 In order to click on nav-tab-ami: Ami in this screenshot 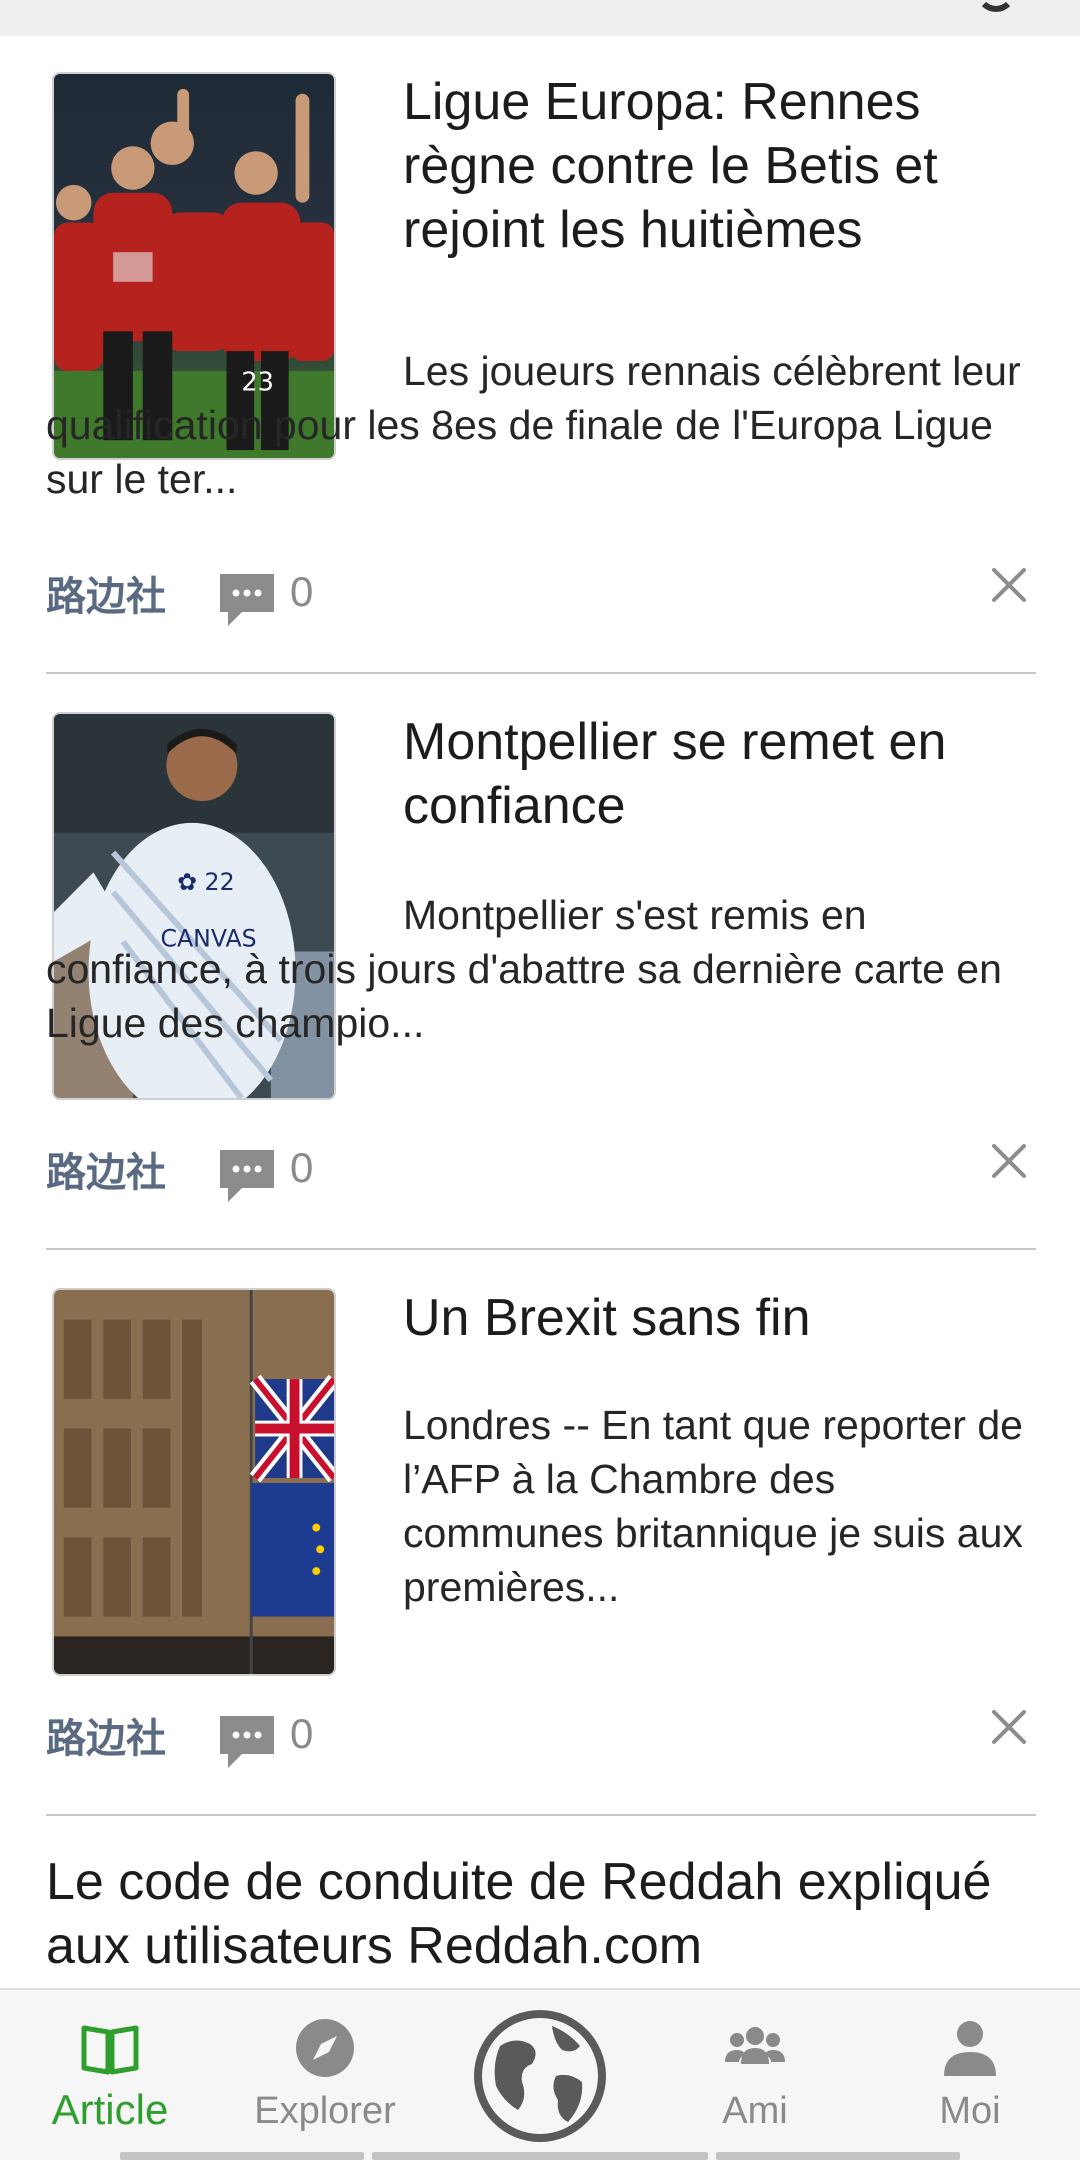, I will do `click(755, 2075)`.